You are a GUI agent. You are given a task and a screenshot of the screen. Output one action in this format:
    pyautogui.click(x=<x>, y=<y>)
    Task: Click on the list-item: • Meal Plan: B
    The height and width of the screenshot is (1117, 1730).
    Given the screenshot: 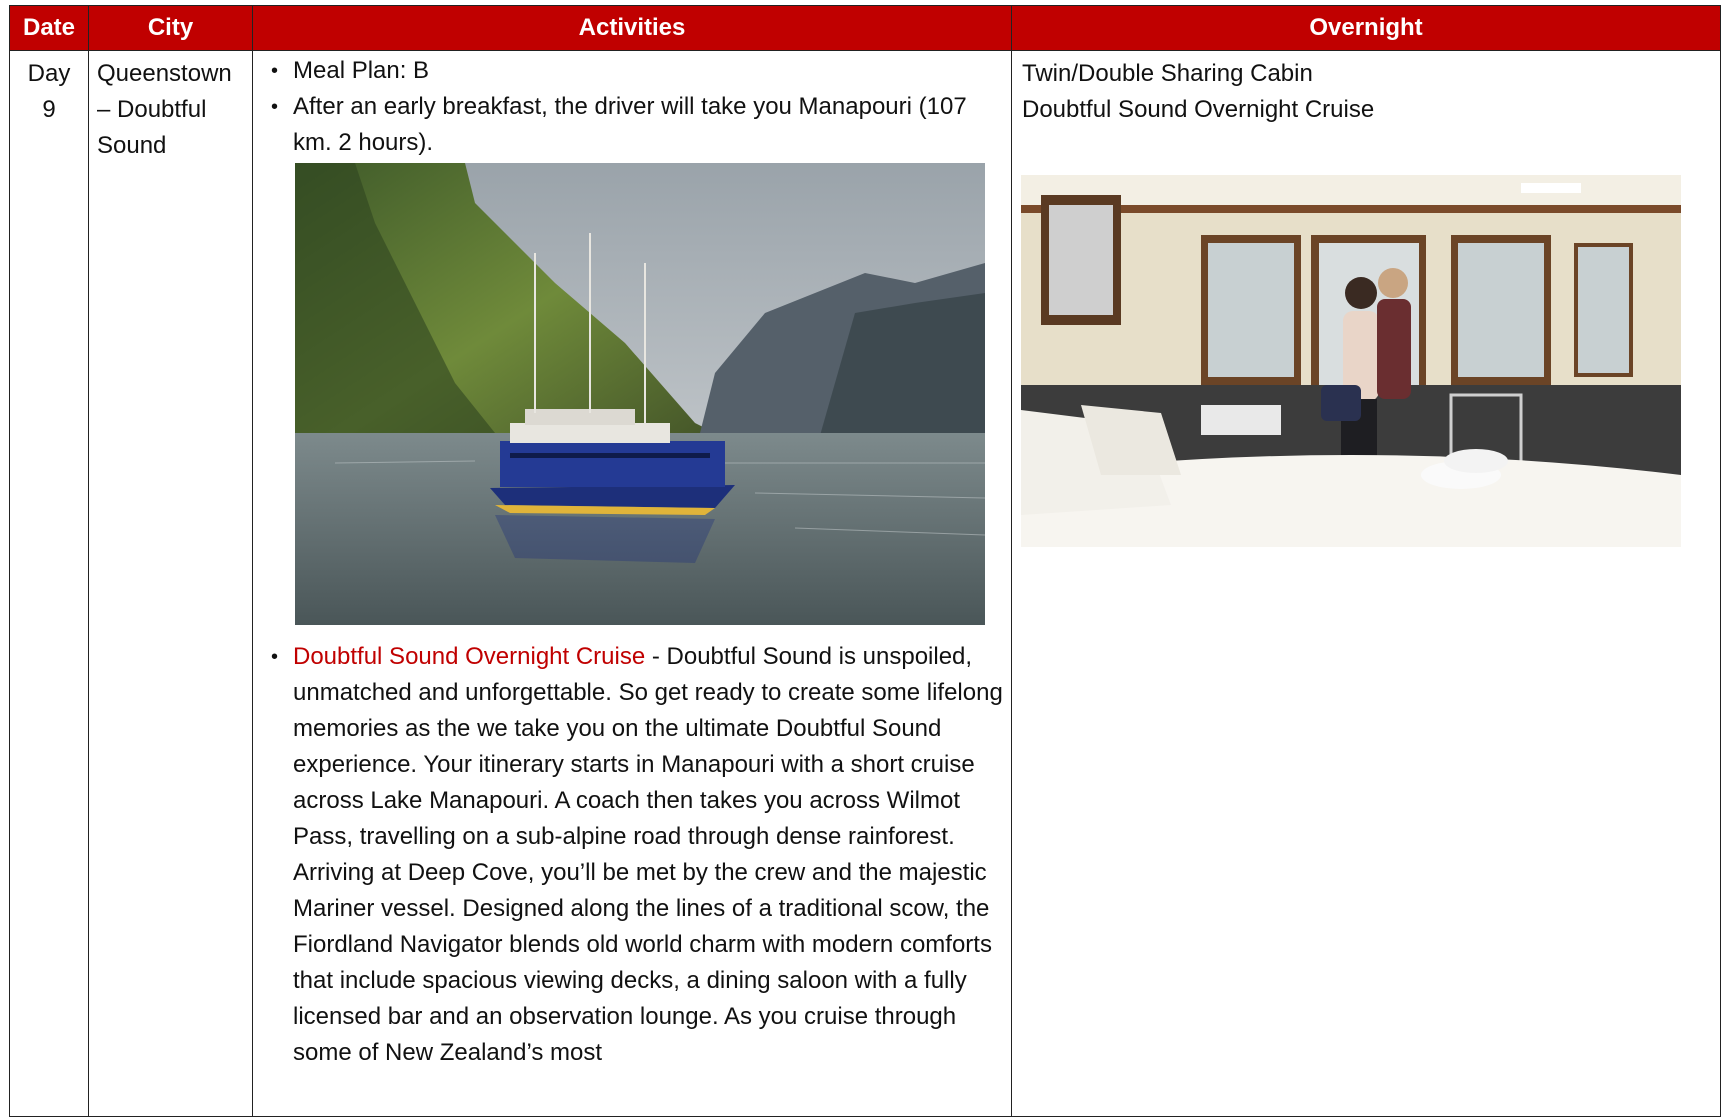 What is the action you would take?
    pyautogui.click(x=637, y=71)
    